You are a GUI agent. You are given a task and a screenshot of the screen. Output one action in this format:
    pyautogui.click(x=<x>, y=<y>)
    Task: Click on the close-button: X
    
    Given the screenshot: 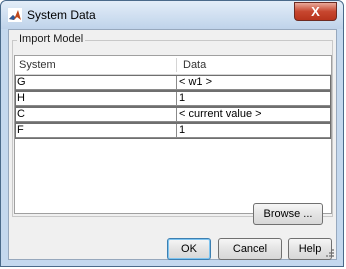 What is the action you would take?
    pyautogui.click(x=315, y=11)
    